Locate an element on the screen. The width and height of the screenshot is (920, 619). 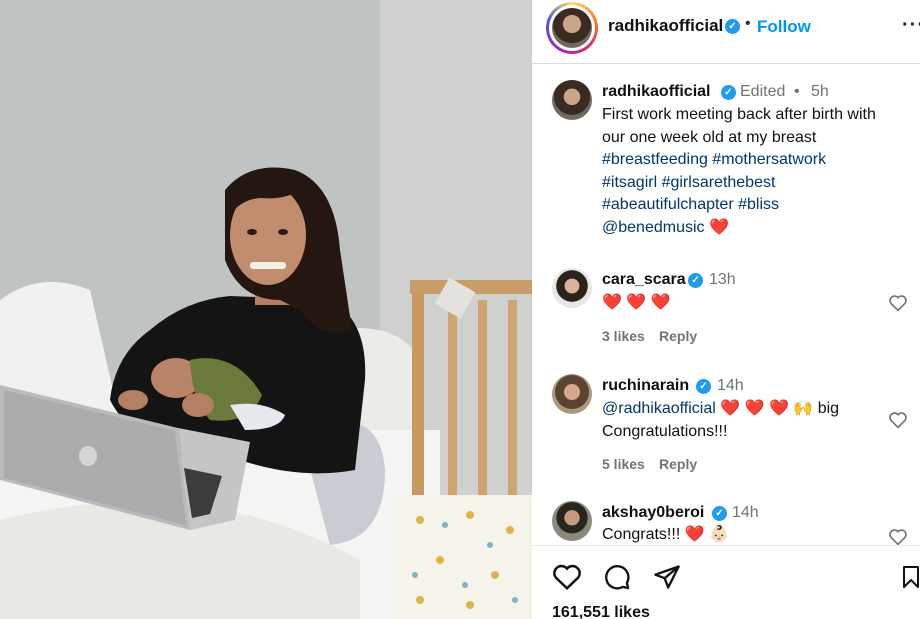
follow-button: Follow is located at coordinates (784, 27).